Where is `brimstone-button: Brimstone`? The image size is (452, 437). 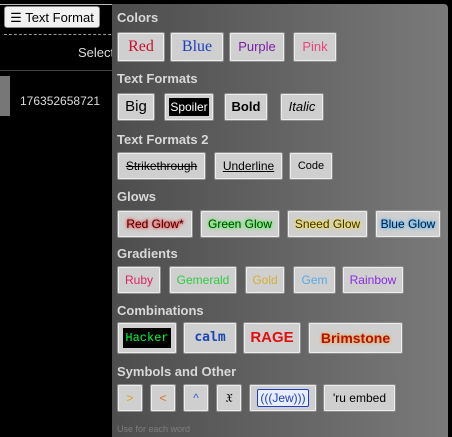
brimstone-button: Brimstone is located at coordinates (355, 338).